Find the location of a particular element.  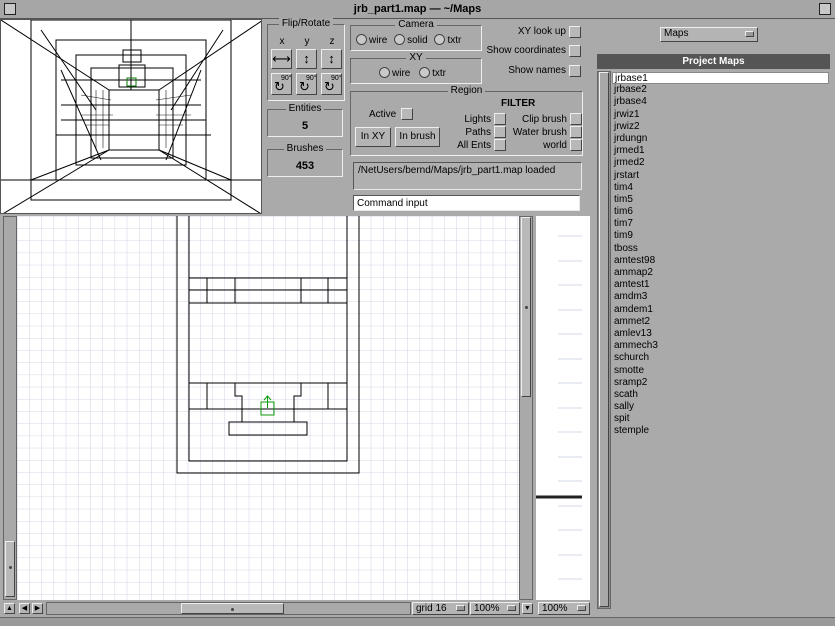

window-resize-bar is located at coordinates (417, 621).